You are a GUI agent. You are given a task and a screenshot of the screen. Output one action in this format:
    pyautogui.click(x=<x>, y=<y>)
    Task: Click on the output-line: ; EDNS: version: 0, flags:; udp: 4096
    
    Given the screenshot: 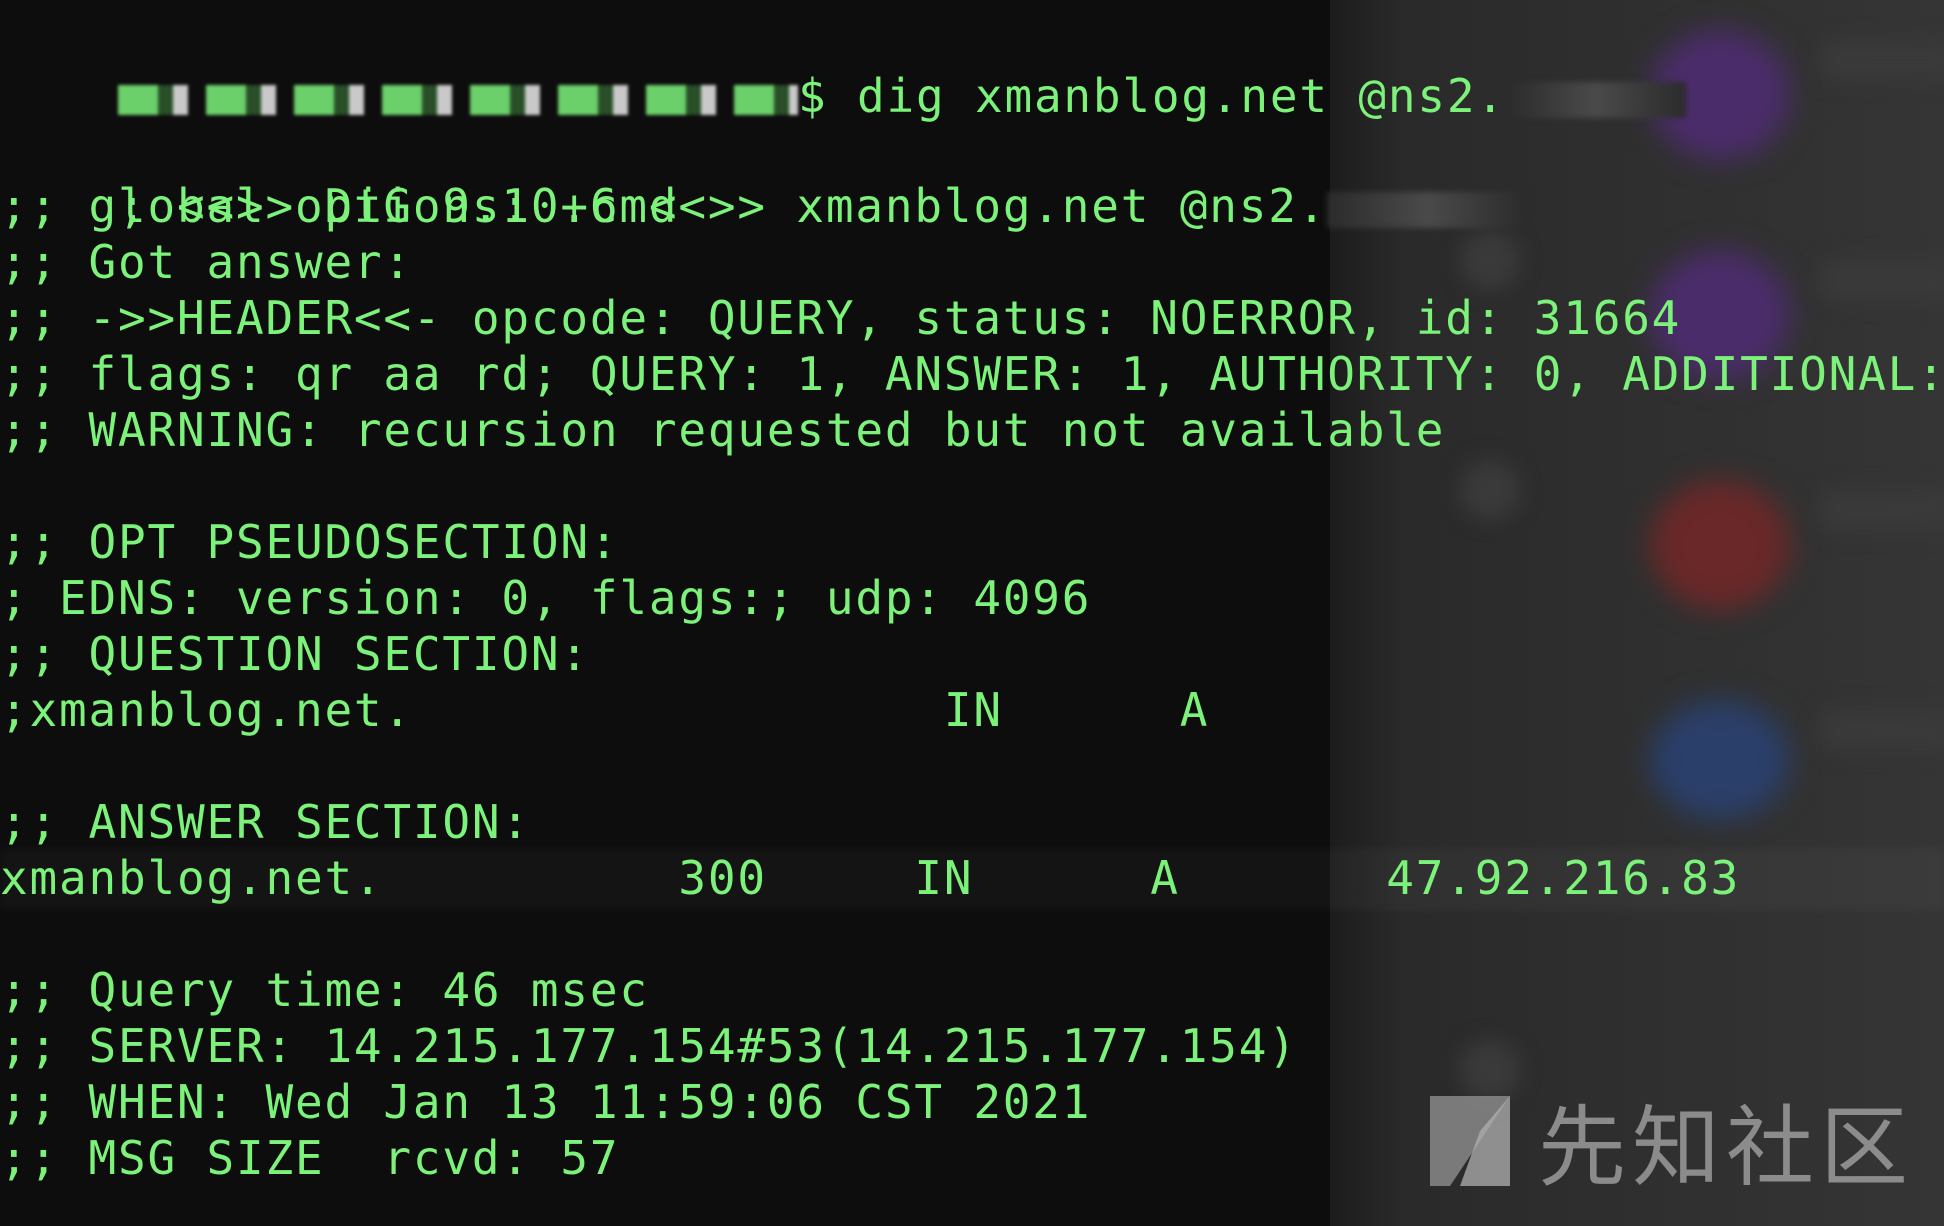 What is the action you would take?
    pyautogui.click(x=546, y=598)
    